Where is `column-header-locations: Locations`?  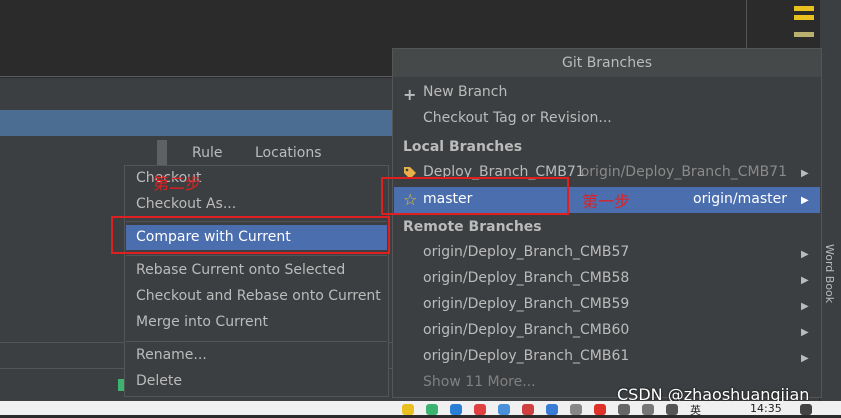 column-header-locations: Locations is located at coordinates (288, 153).